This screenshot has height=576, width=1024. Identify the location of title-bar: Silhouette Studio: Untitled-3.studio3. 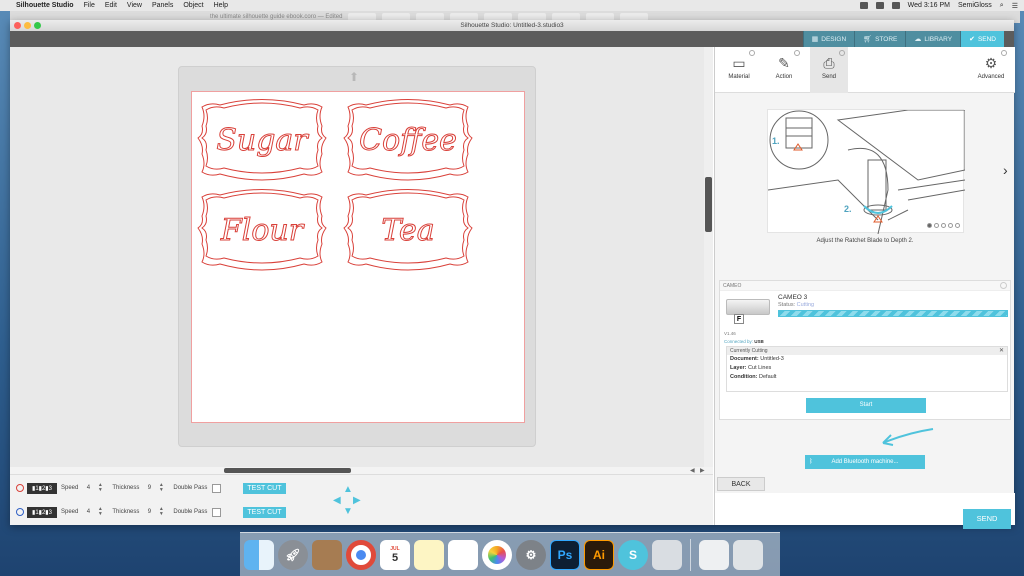
(512, 25).